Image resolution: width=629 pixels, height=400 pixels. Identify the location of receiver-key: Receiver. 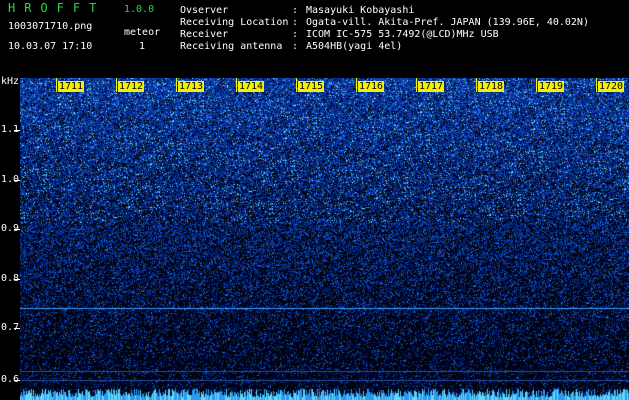
(204, 34).